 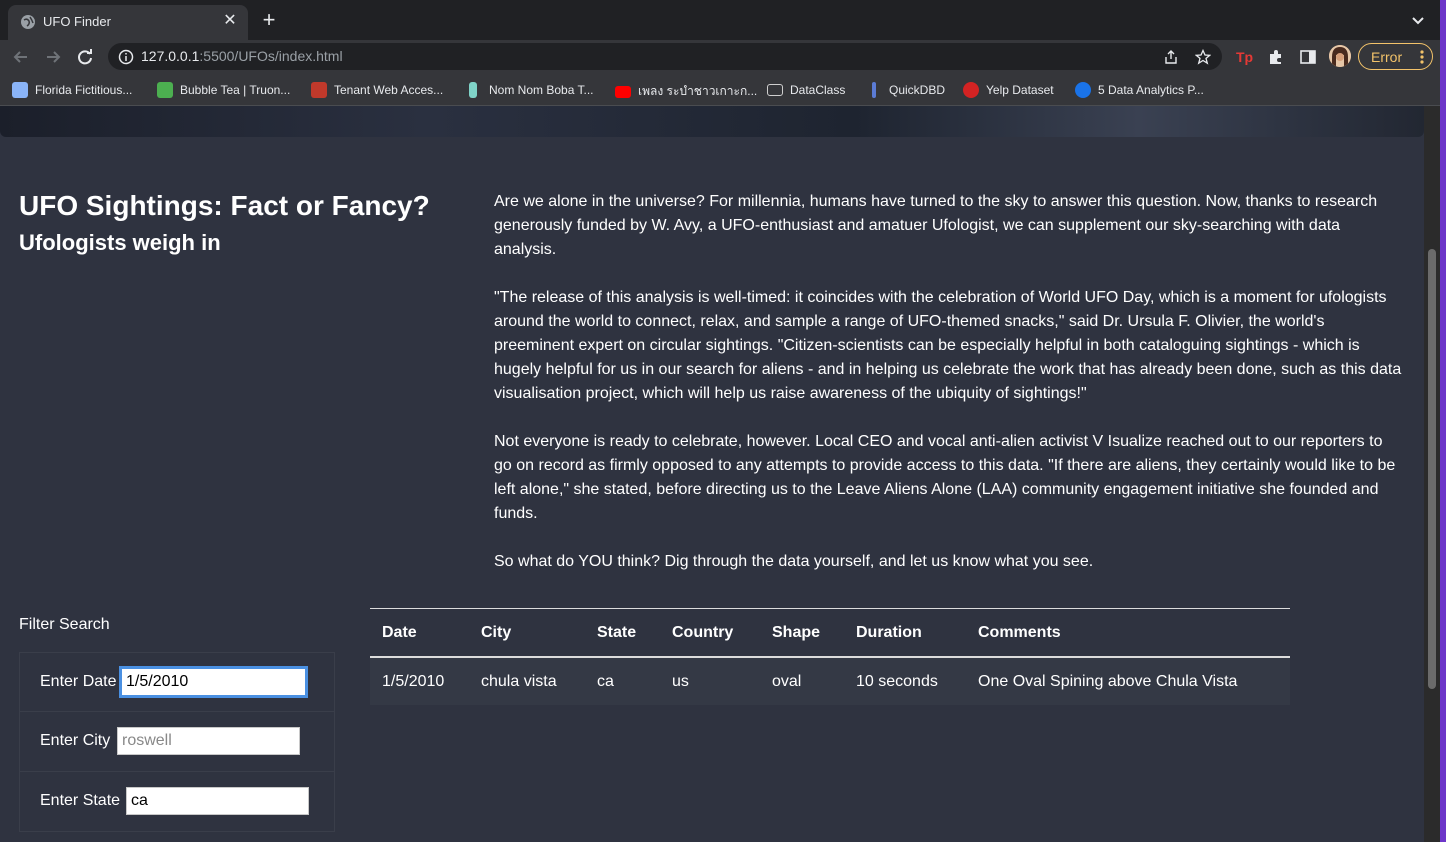 I want to click on error-button: Error, so click(x=1395, y=56).